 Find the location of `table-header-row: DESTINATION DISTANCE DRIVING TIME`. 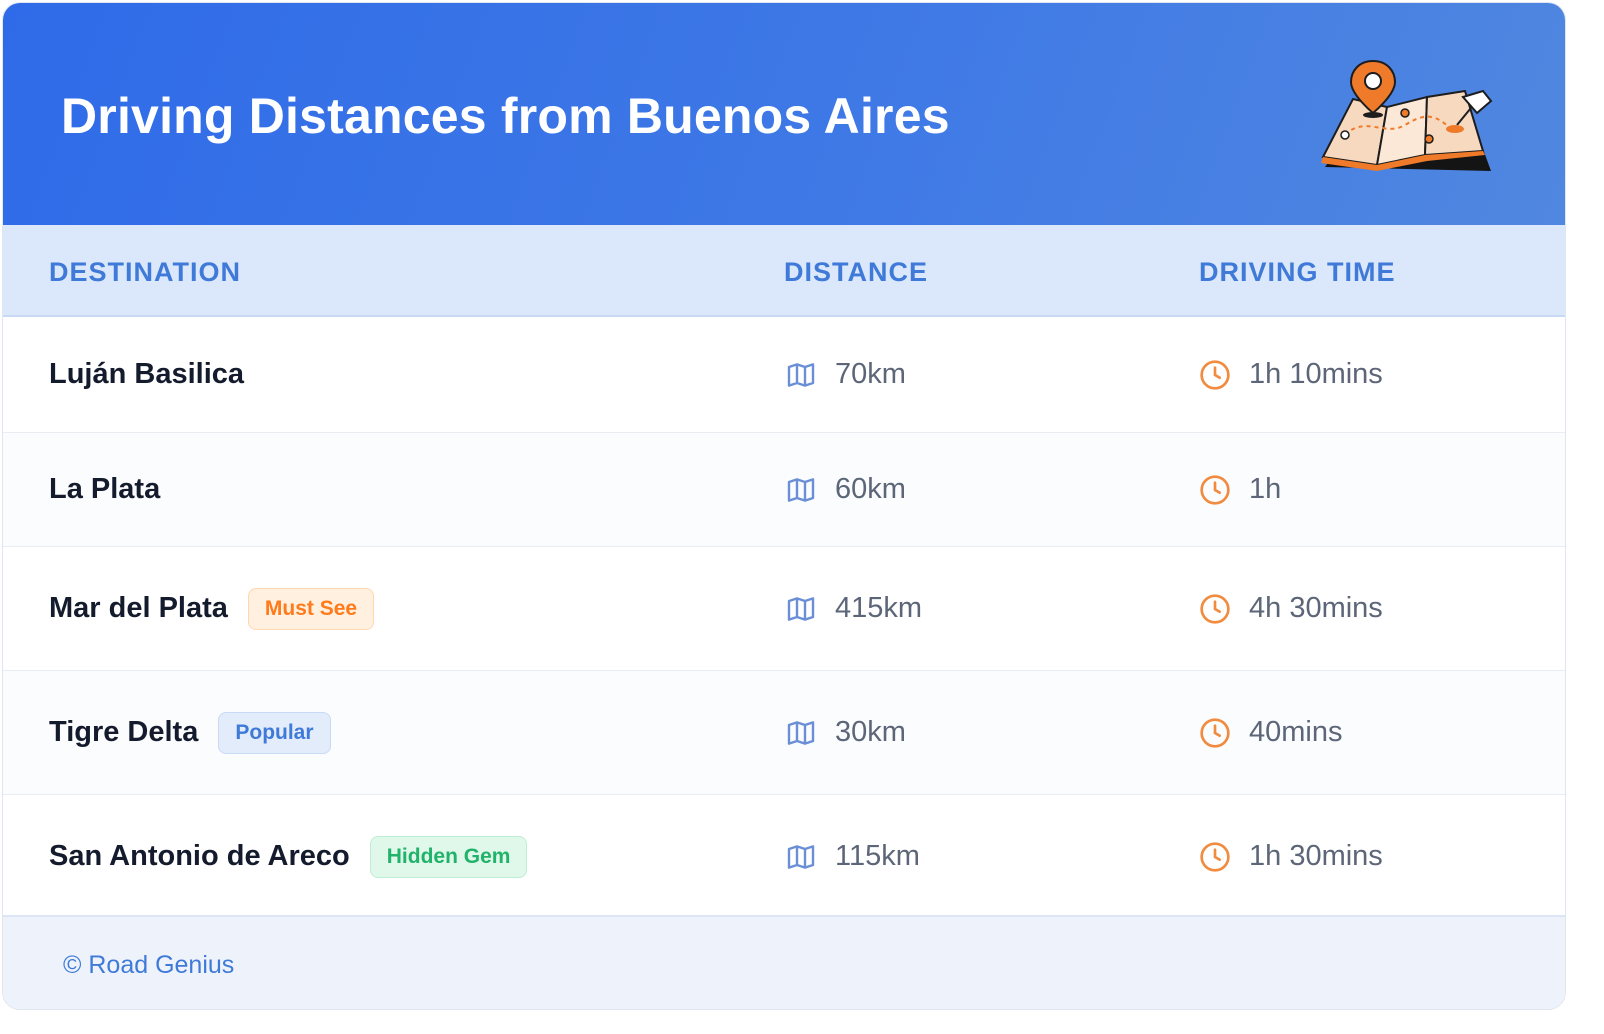

table-header-row: DESTINATION DISTANCE DRIVING TIME is located at coordinates (784, 271).